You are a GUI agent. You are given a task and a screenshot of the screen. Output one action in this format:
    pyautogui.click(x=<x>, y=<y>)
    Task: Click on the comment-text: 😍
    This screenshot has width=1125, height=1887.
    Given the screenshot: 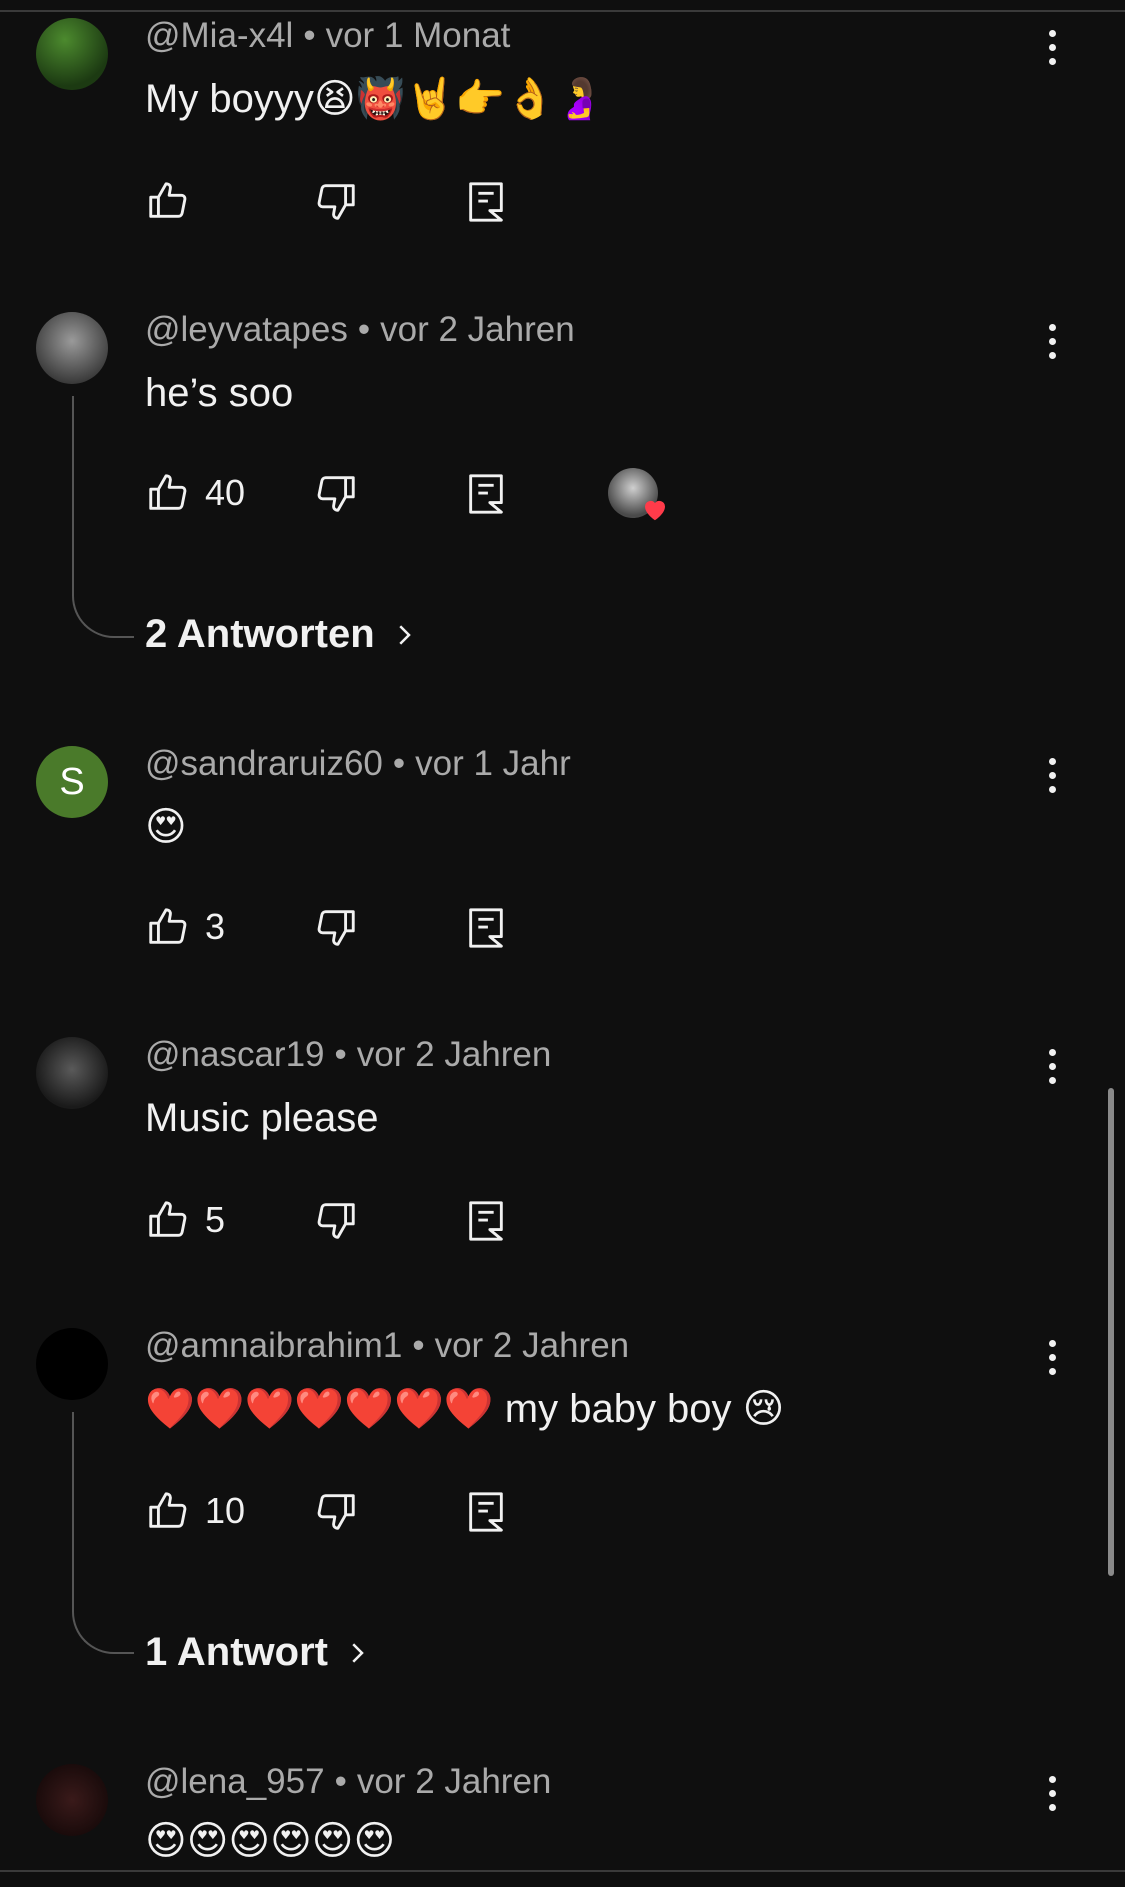 What is the action you would take?
    pyautogui.click(x=166, y=827)
    